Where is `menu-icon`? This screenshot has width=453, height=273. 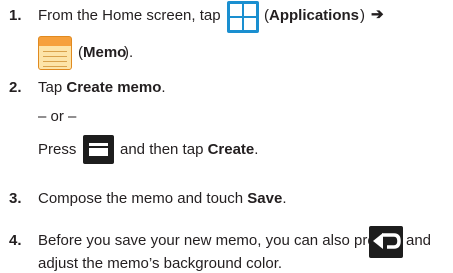
menu-icon is located at coordinates (98, 149).